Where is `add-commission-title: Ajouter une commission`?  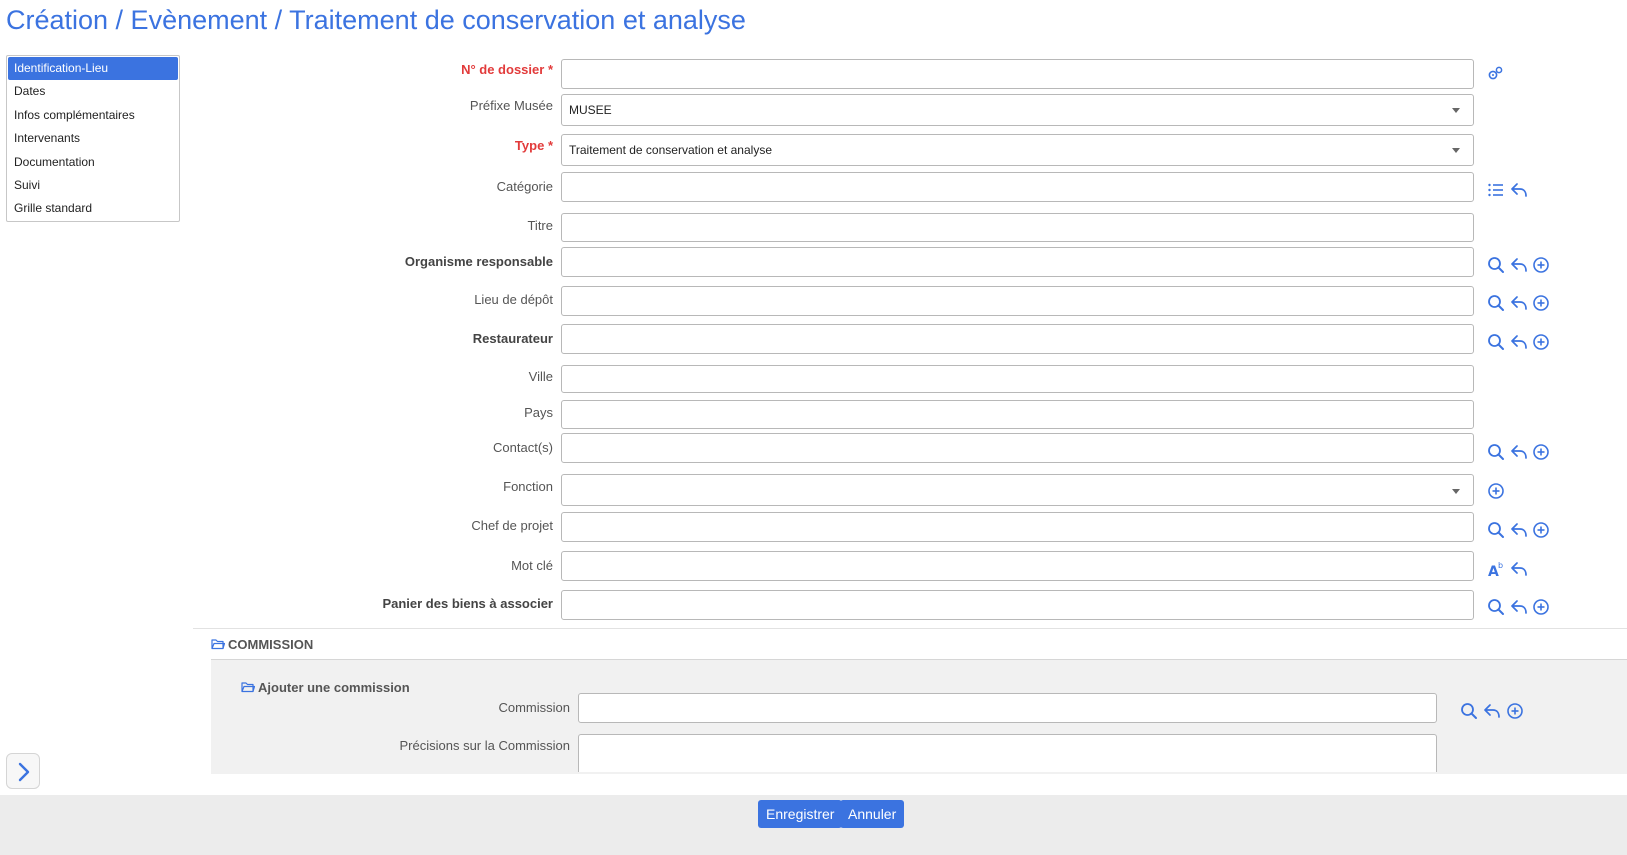 add-commission-title: Ajouter une commission is located at coordinates (334, 687).